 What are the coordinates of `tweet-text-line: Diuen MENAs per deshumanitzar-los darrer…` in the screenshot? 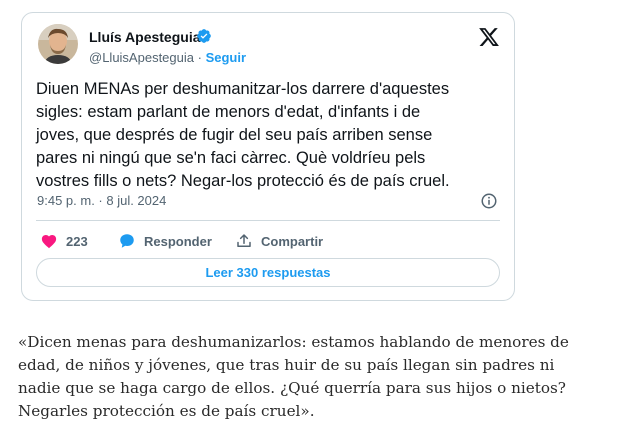 It's located at (243, 89).